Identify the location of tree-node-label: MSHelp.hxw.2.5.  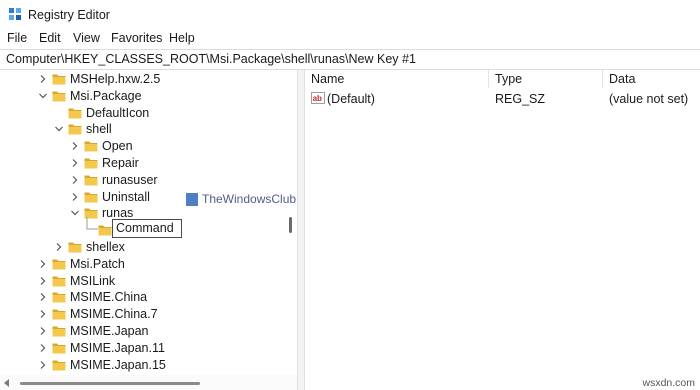
(115, 79).